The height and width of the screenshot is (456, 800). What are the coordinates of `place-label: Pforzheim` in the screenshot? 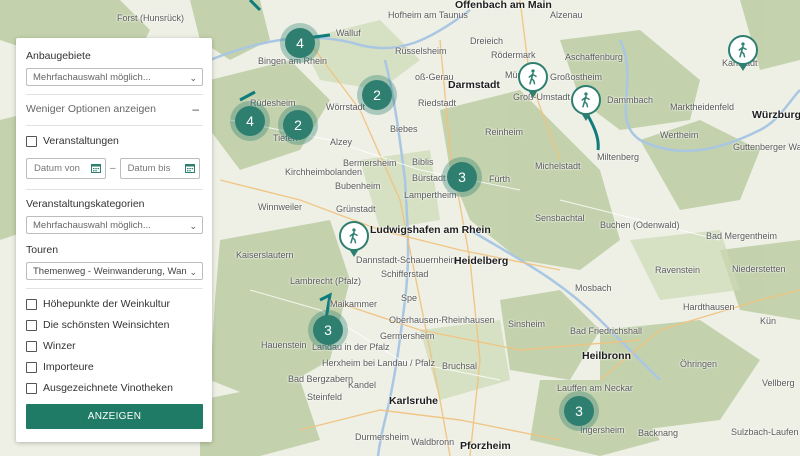 It's located at (485, 446).